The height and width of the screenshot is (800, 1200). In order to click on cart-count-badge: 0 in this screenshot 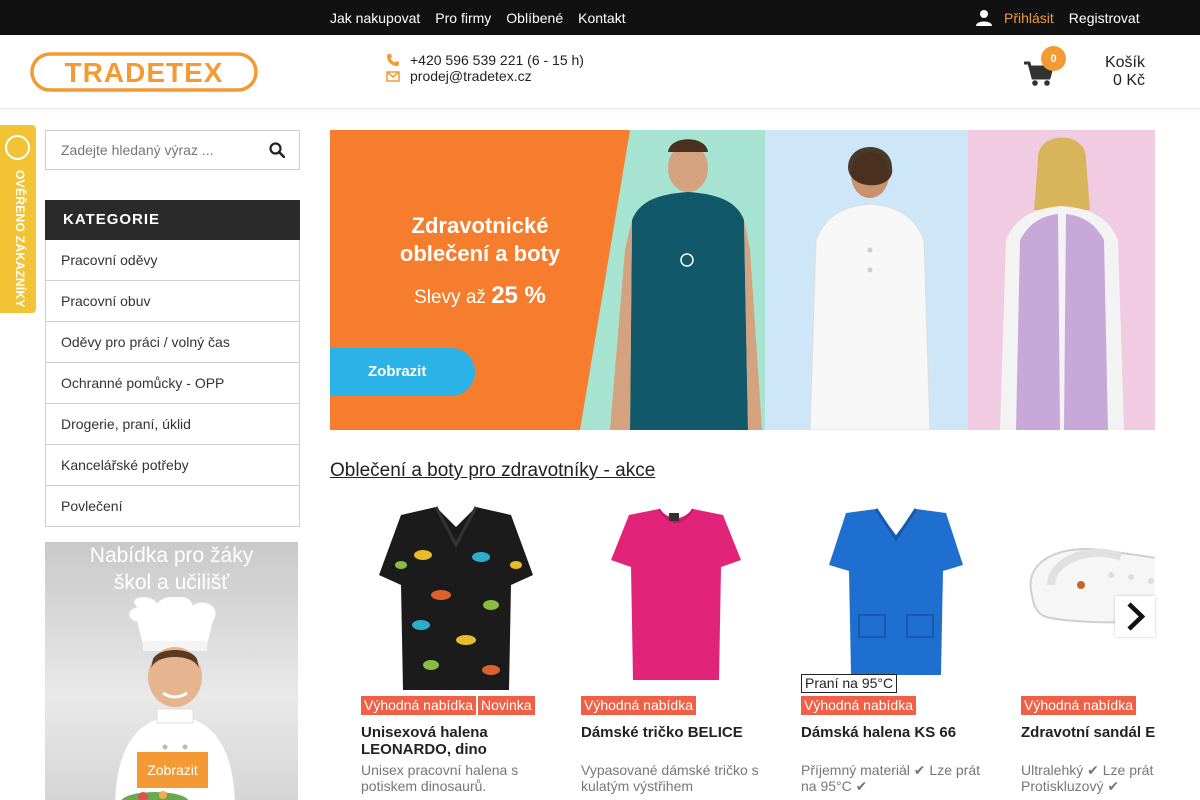, I will do `click(1053, 58)`.